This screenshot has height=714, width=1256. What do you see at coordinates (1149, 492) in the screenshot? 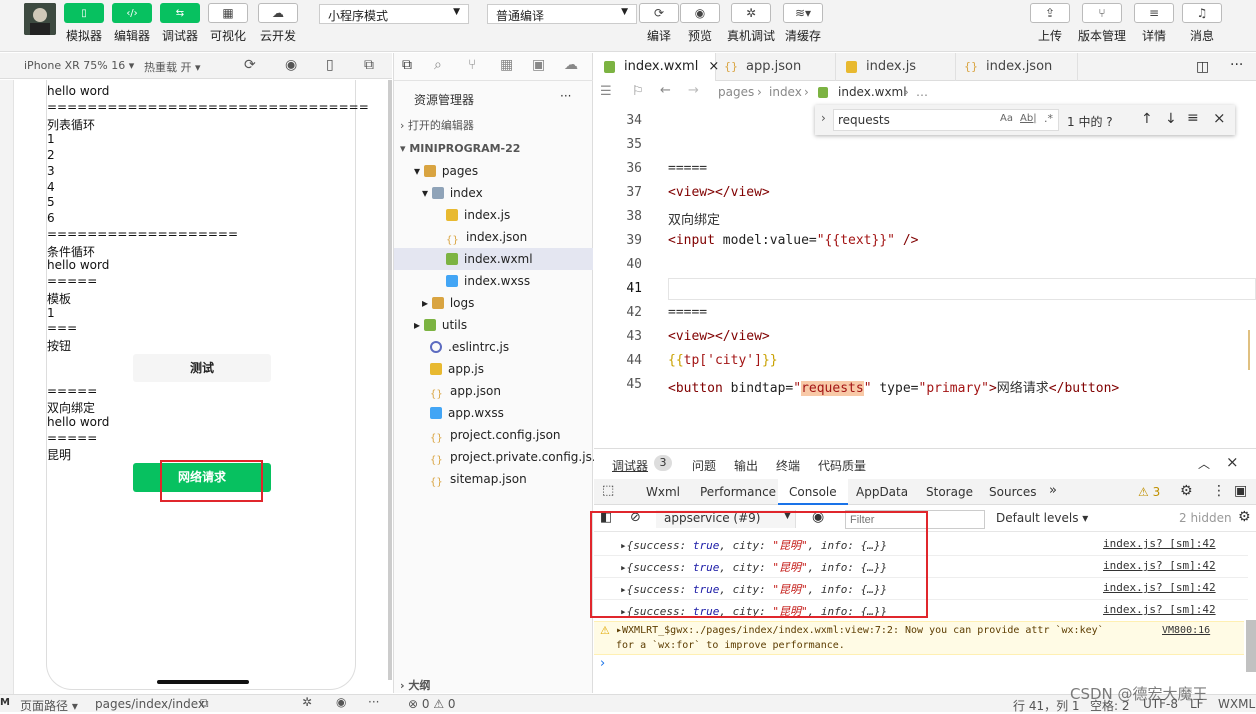
I see `warning-count: ⚠ 3` at bounding box center [1149, 492].